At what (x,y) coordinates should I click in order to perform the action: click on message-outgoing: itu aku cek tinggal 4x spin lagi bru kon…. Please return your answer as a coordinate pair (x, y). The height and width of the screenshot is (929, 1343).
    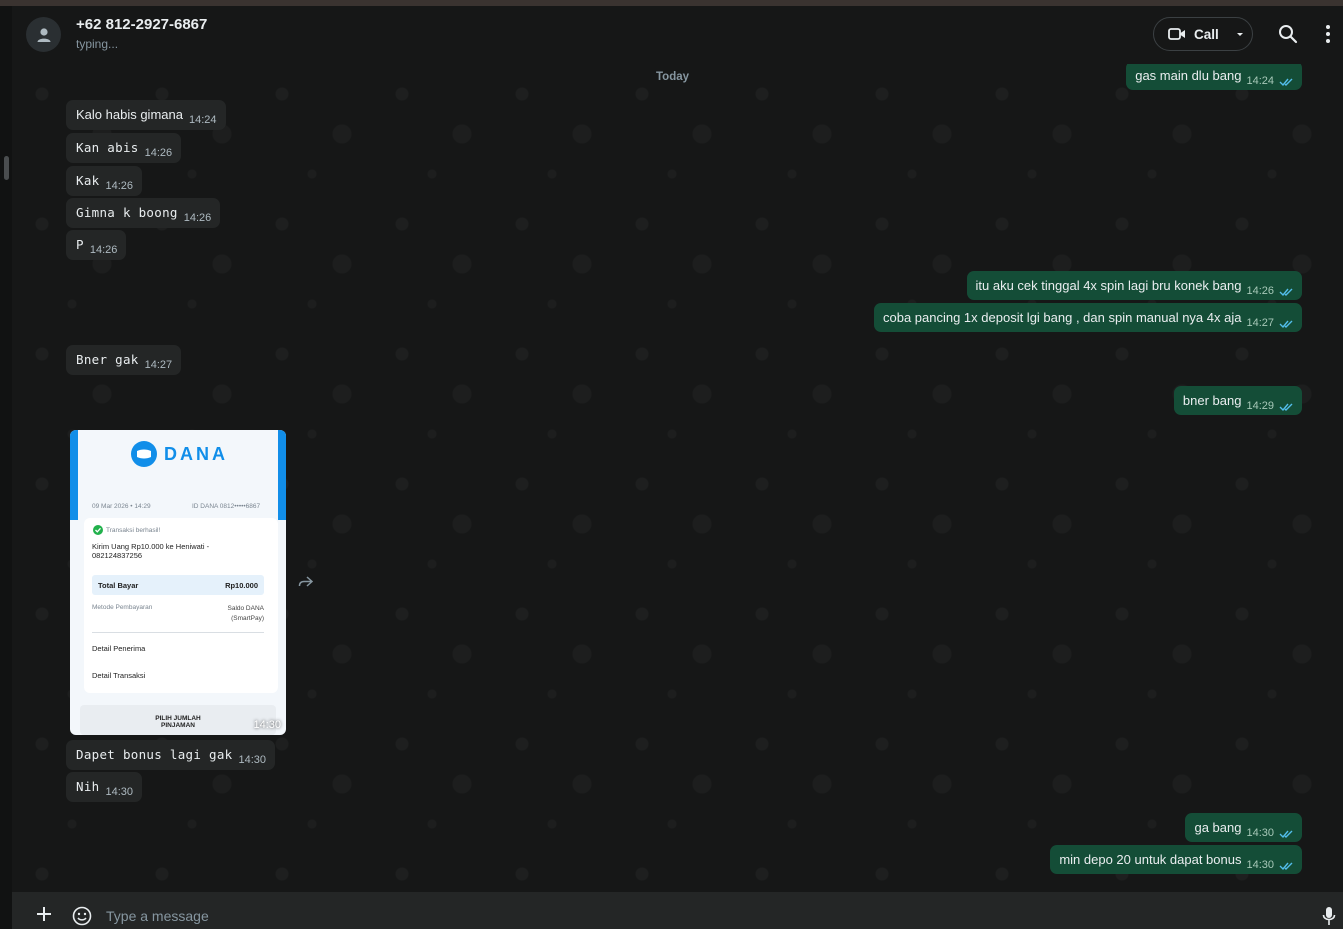
    Looking at the image, I should click on (1134, 285).